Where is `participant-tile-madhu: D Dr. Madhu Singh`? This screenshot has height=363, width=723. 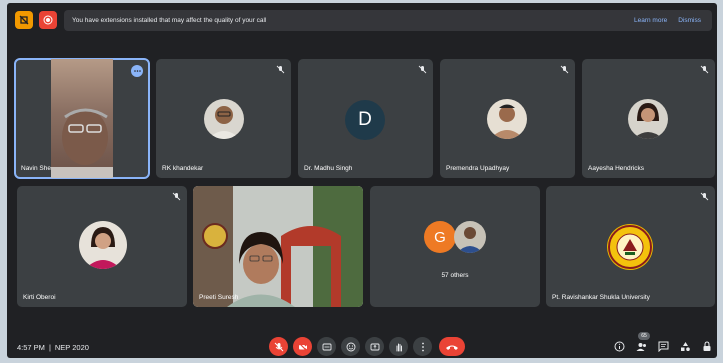 participant-tile-madhu: D Dr. Madhu Singh is located at coordinates (365, 118).